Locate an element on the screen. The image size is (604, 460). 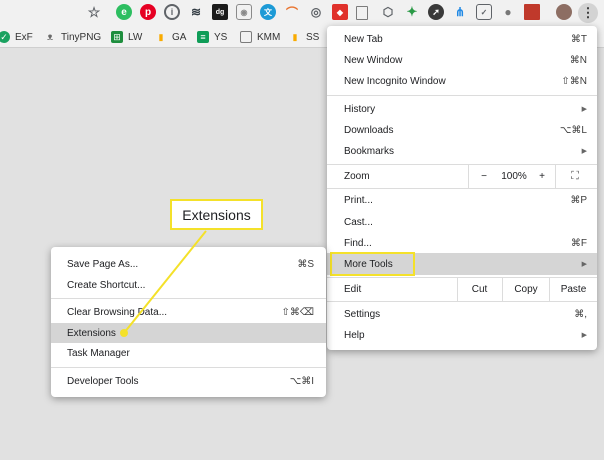
bookmark-item: ▮ SS is located at coordinates (304, 37).